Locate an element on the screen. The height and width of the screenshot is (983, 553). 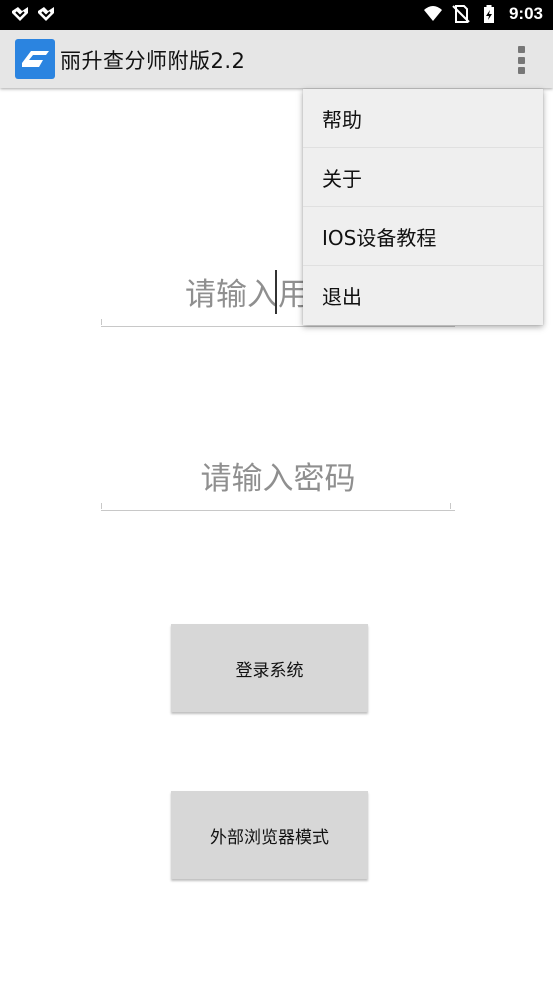
login-button: 登录系统 is located at coordinates (269, 668).